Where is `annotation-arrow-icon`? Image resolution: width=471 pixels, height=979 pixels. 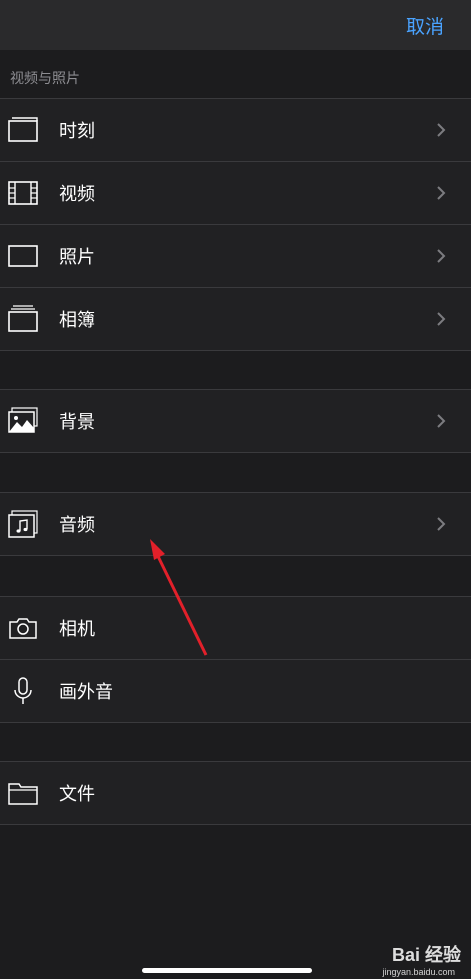
annotation-arrow-icon is located at coordinates (179, 597).